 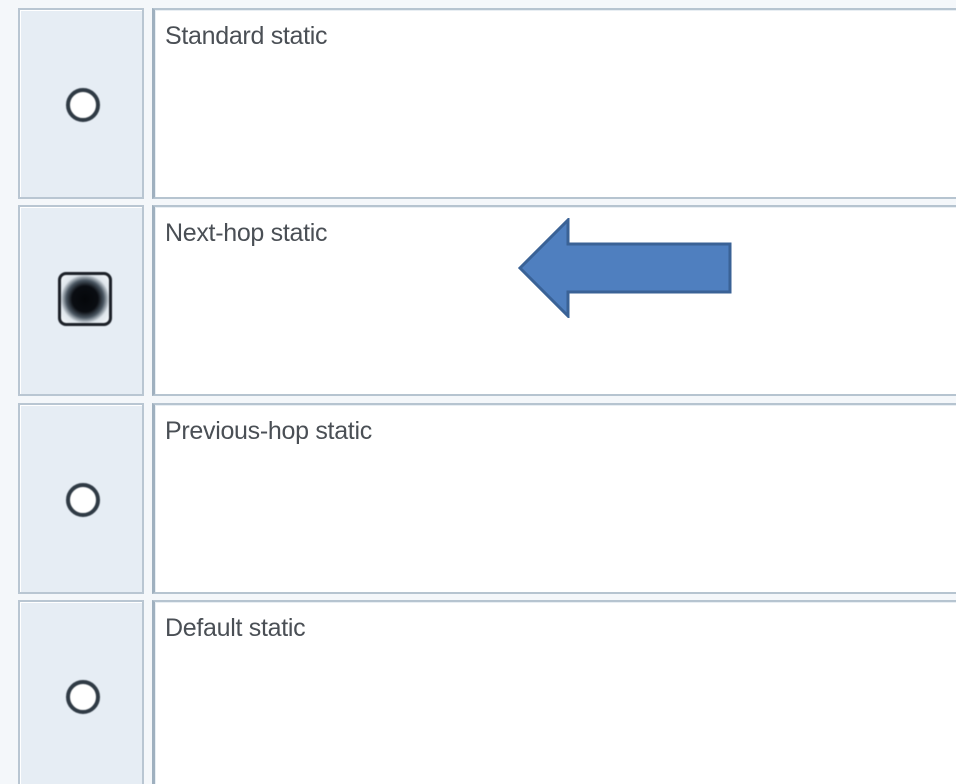 What do you see at coordinates (85, 299) in the screenshot?
I see `radio-button-selected` at bounding box center [85, 299].